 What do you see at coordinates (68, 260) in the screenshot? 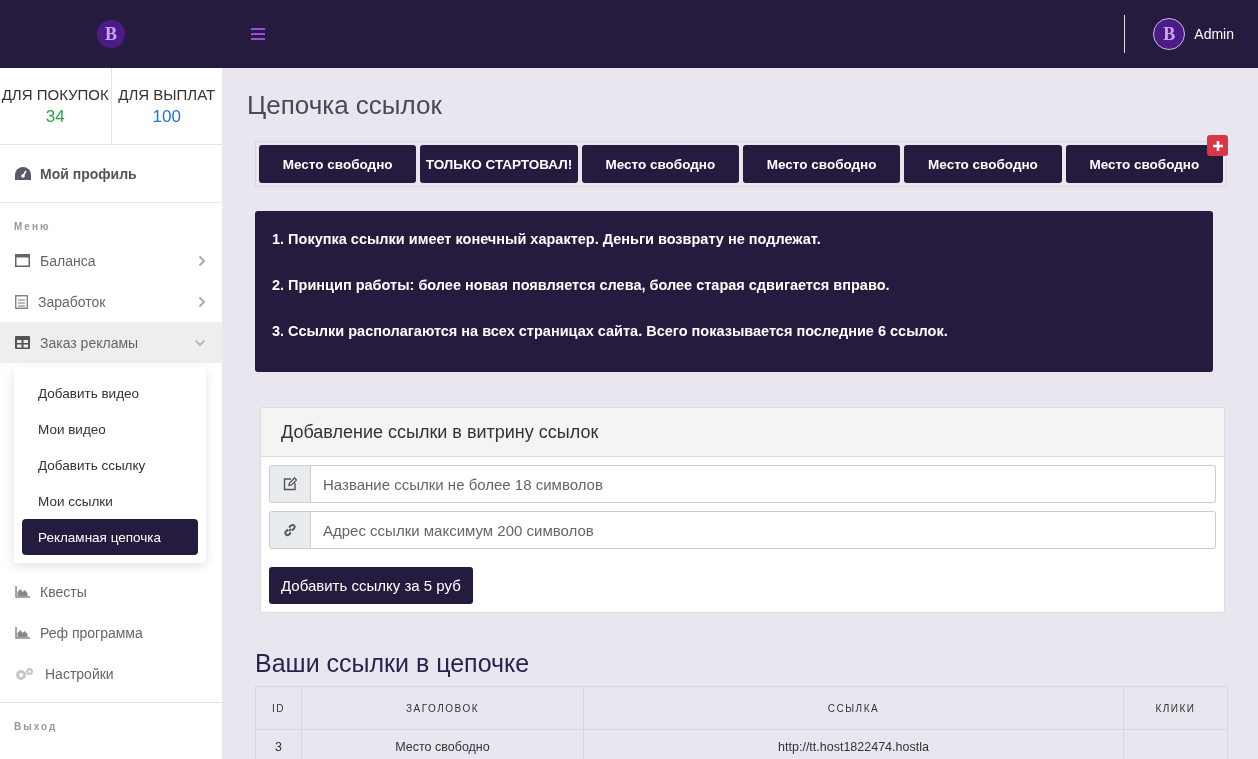
I see `menu-item-label: Баланса` at bounding box center [68, 260].